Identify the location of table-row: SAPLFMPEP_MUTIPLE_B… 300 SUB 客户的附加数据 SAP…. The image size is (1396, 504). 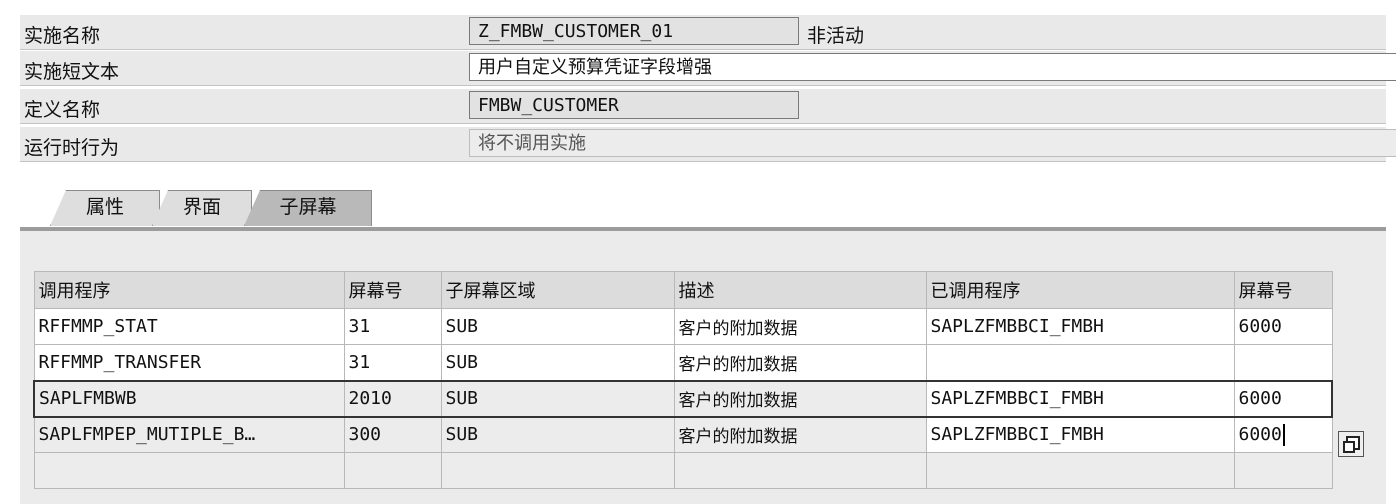
(683, 434).